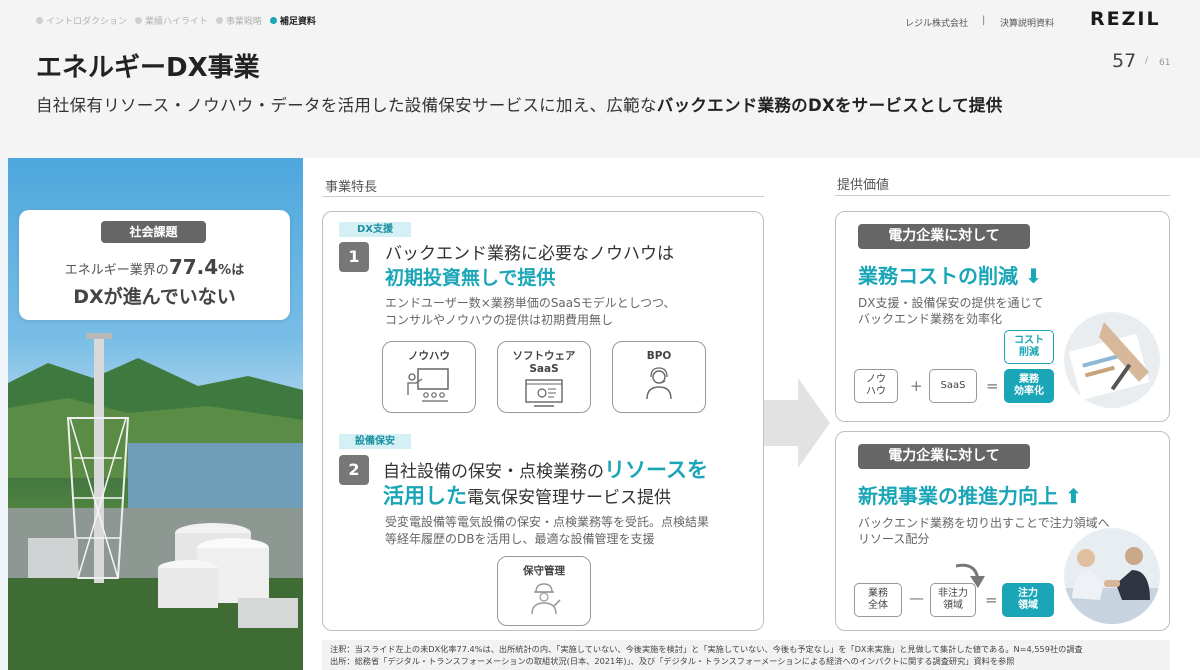  What do you see at coordinates (797, 423) in the screenshot?
I see `arrow-right-icon` at bounding box center [797, 423].